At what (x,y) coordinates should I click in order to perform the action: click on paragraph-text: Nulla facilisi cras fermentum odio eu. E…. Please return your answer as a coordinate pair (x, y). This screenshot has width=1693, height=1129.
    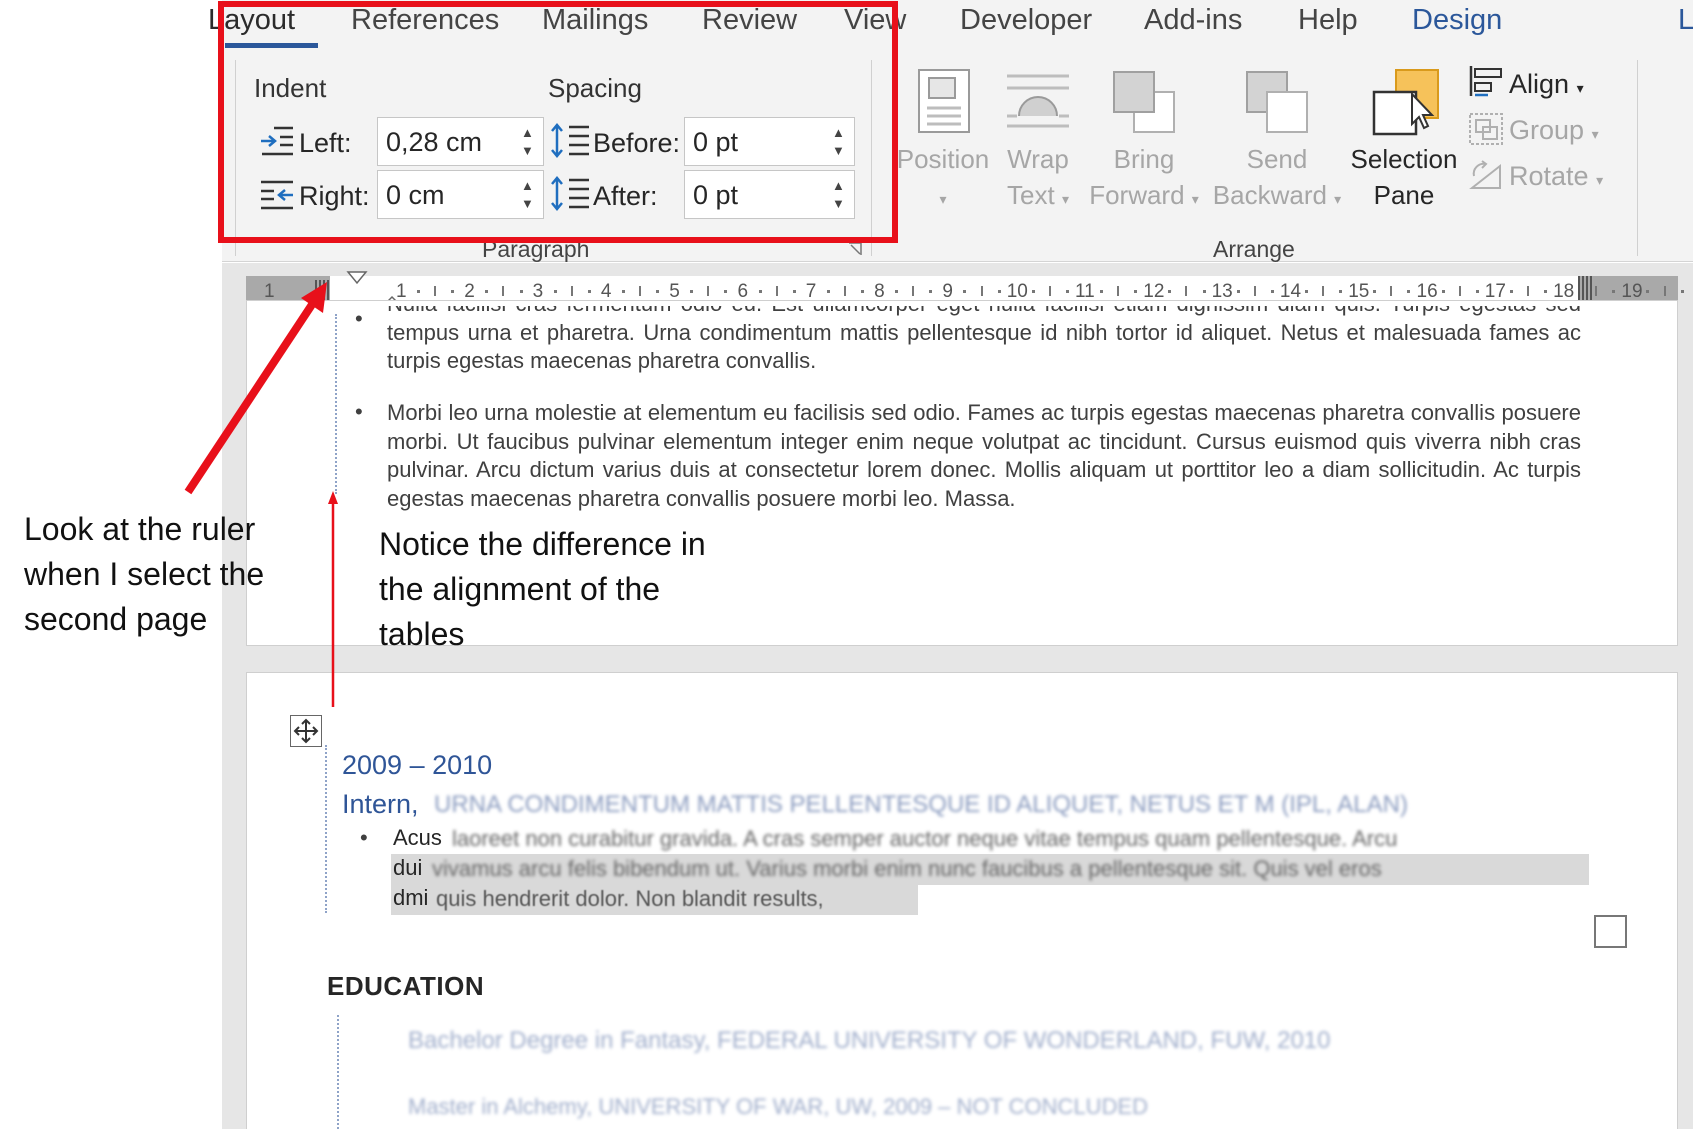
    Looking at the image, I should click on (984, 339).